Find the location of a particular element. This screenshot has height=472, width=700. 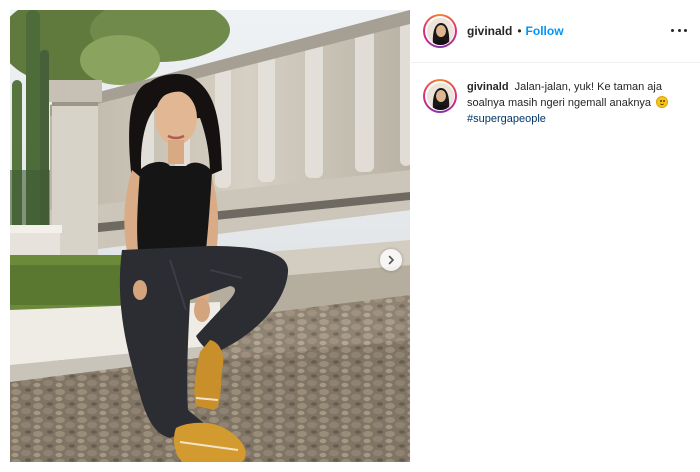

caption-username: givinald is located at coordinates (488, 87).